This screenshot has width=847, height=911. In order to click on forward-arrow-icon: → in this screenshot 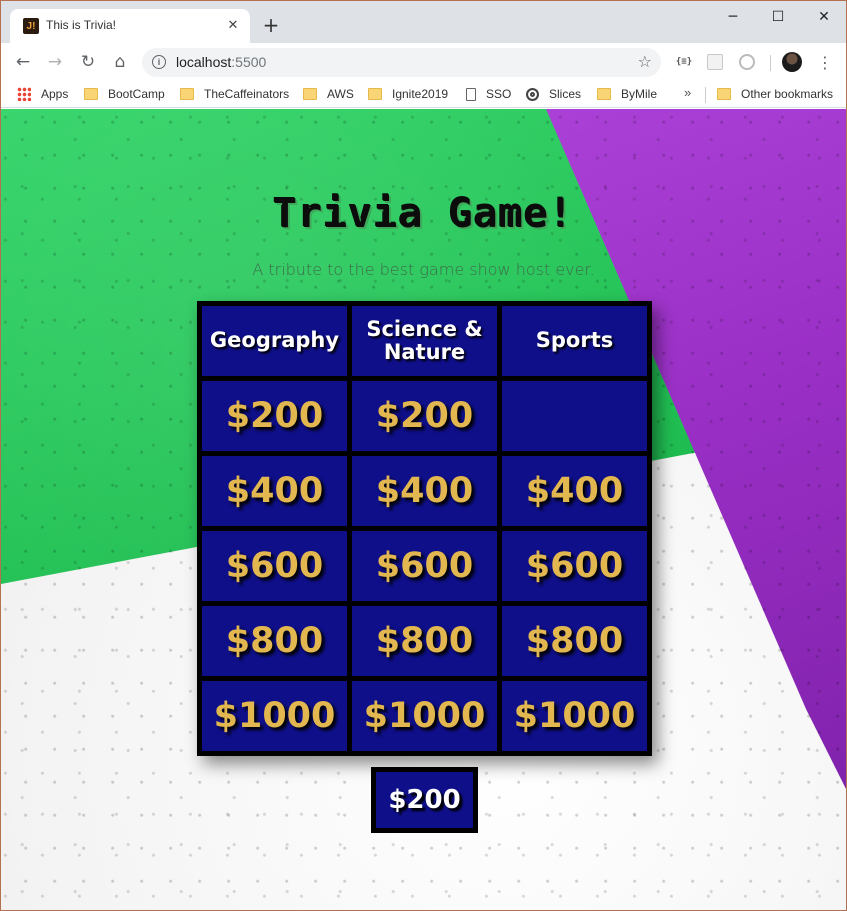, I will do `click(55, 62)`.